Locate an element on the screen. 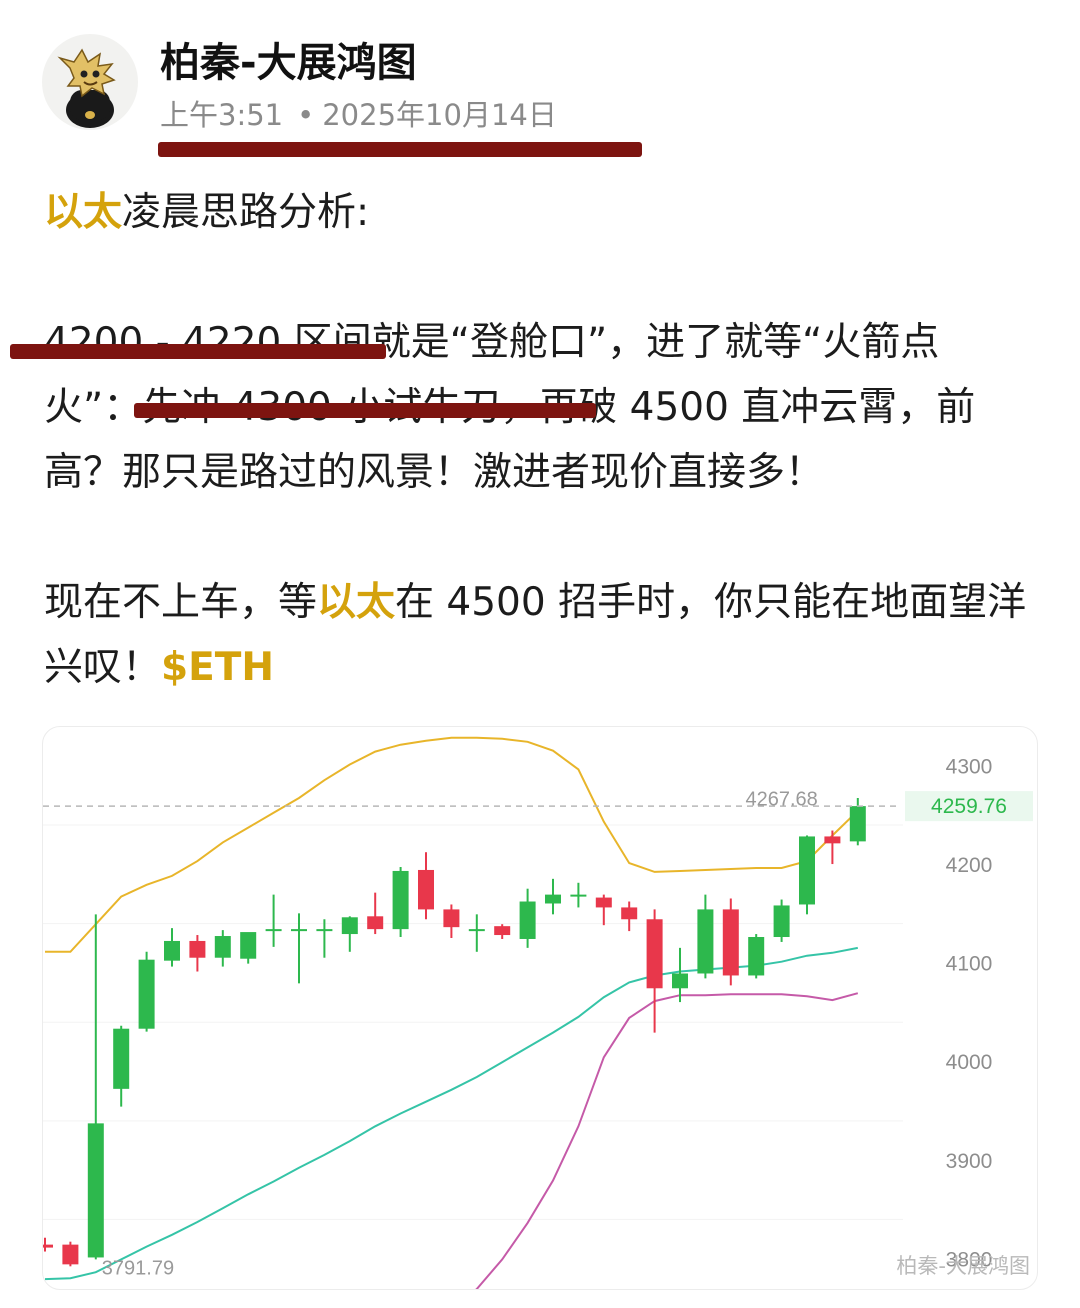 This screenshot has height=1308, width=1080. avatar is located at coordinates (90, 82).